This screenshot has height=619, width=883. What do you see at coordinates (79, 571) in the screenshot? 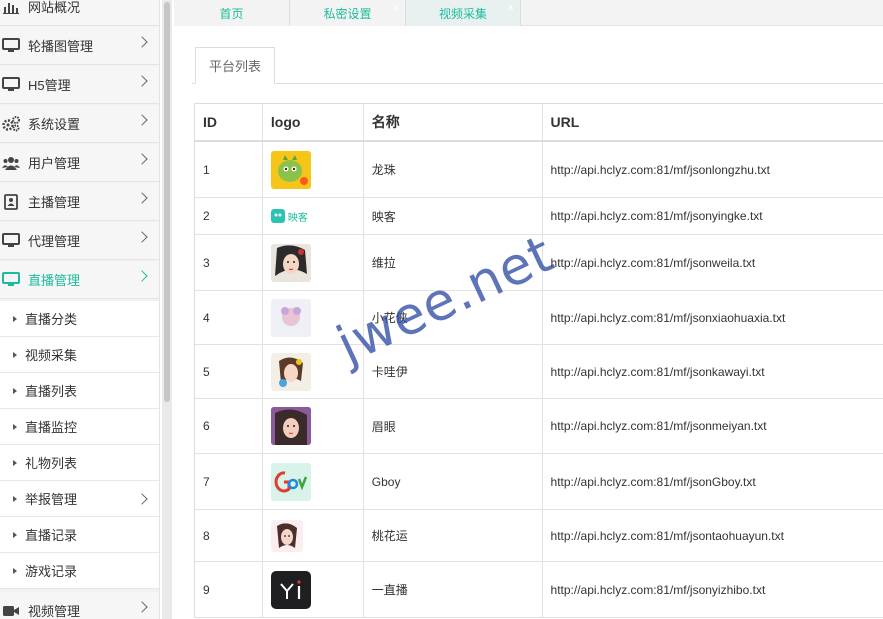
I see `sidebar-subitem-game-records: 游戏记录` at bounding box center [79, 571].